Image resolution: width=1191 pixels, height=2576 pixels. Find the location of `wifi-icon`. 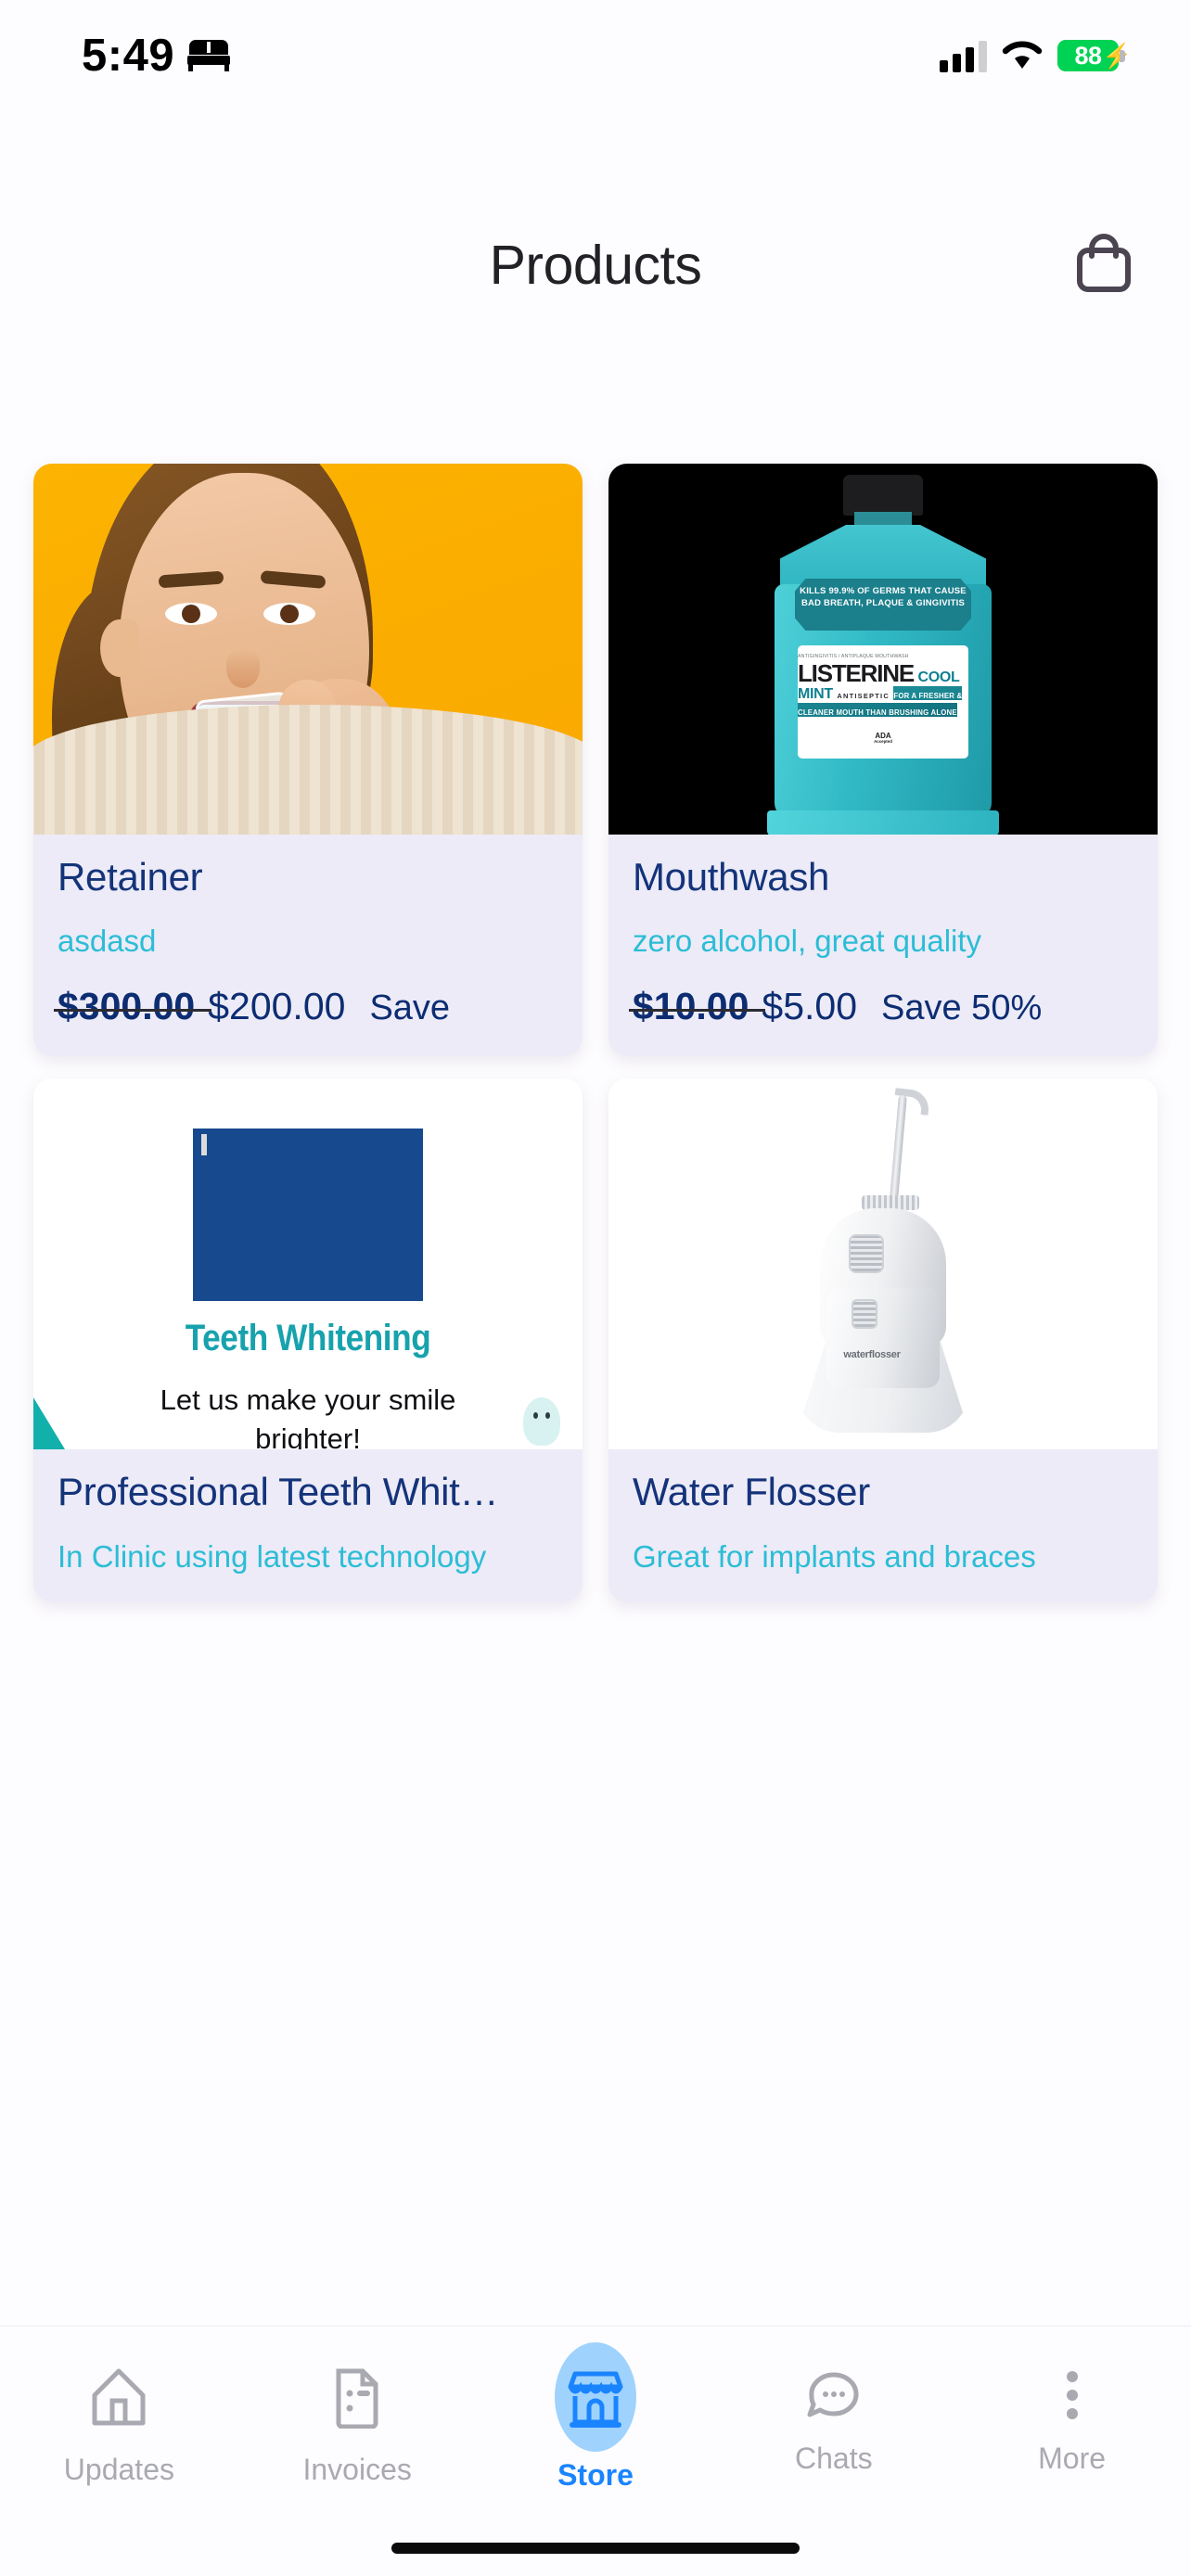

wifi-icon is located at coordinates (1022, 55).